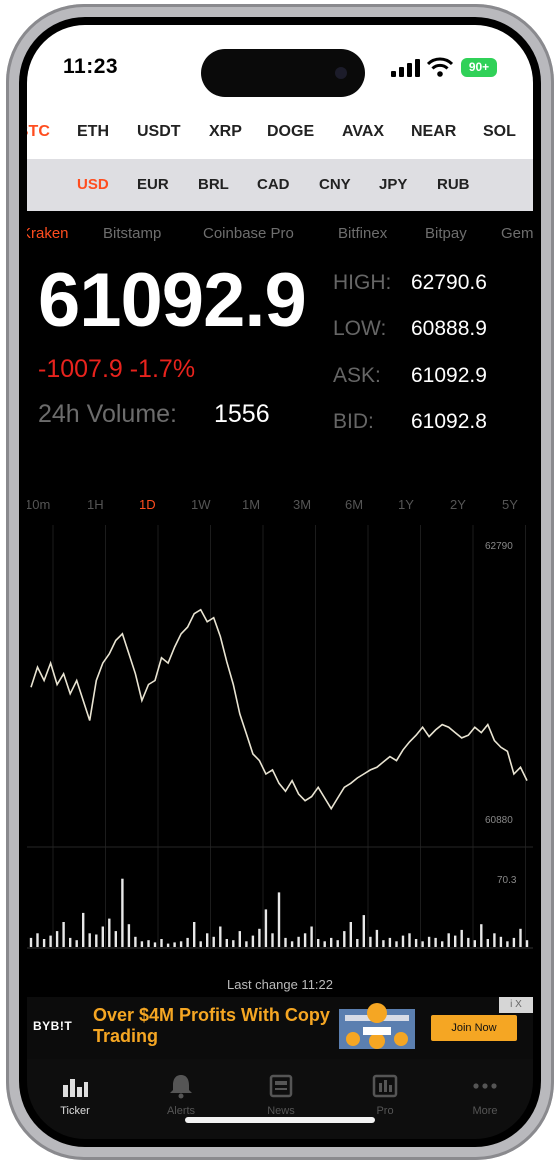 This screenshot has width=560, height=1164. I want to click on tab-currency-rub: RUB, so click(453, 184).